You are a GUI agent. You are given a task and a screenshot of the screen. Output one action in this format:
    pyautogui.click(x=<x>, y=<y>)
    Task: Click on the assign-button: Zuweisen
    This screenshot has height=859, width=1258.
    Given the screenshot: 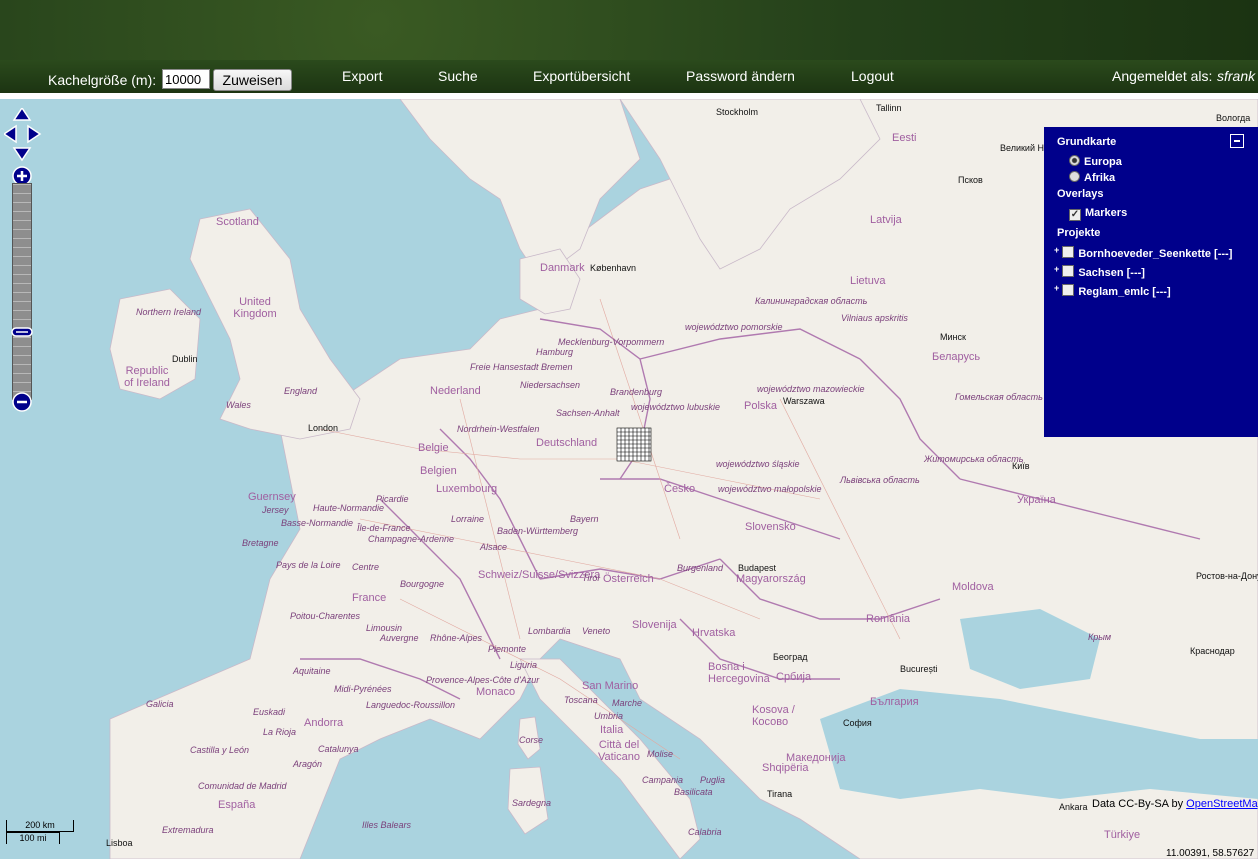 What is the action you would take?
    pyautogui.click(x=252, y=80)
    